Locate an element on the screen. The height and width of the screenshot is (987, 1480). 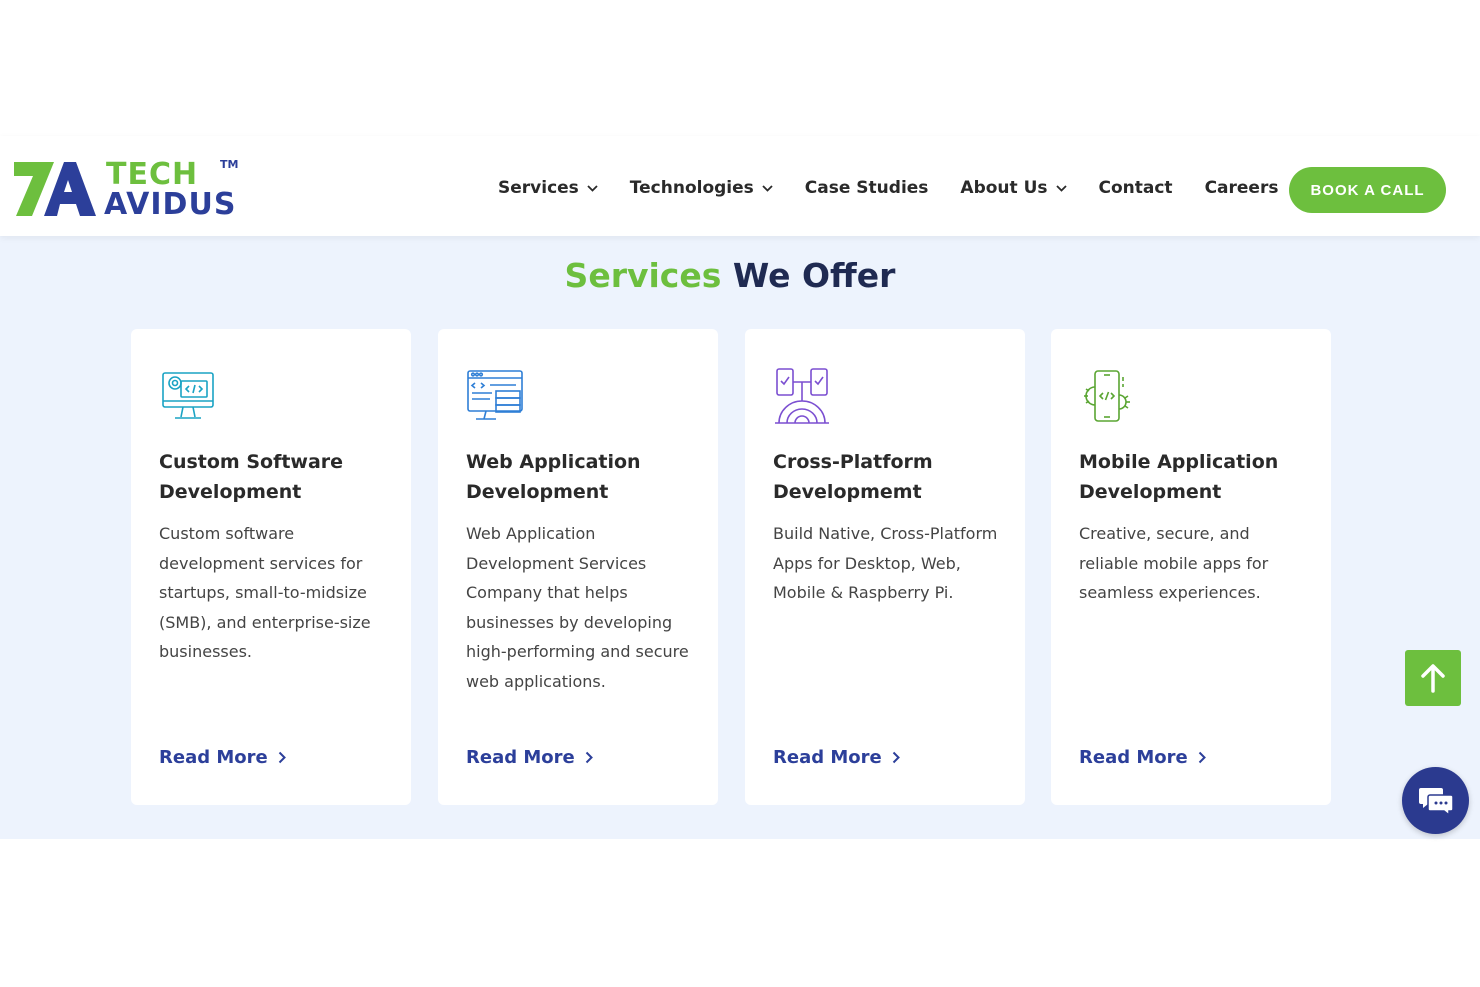
nav-item-technologies: Technologies is located at coordinates (701, 188).